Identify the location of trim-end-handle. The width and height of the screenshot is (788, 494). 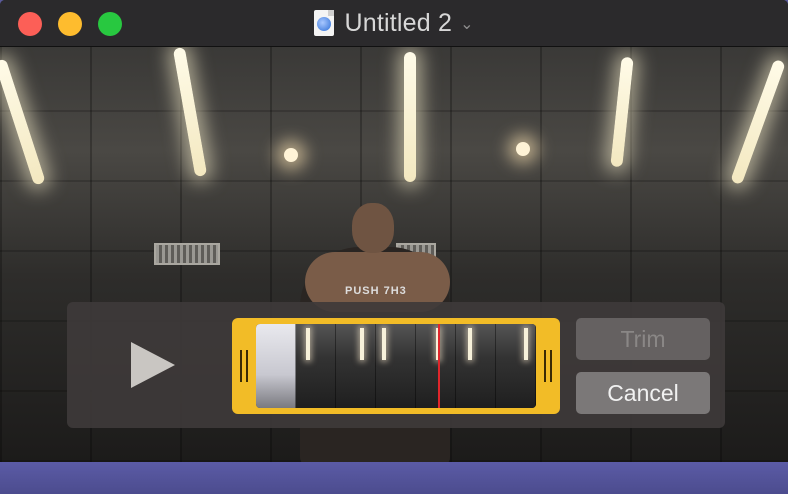
(548, 366).